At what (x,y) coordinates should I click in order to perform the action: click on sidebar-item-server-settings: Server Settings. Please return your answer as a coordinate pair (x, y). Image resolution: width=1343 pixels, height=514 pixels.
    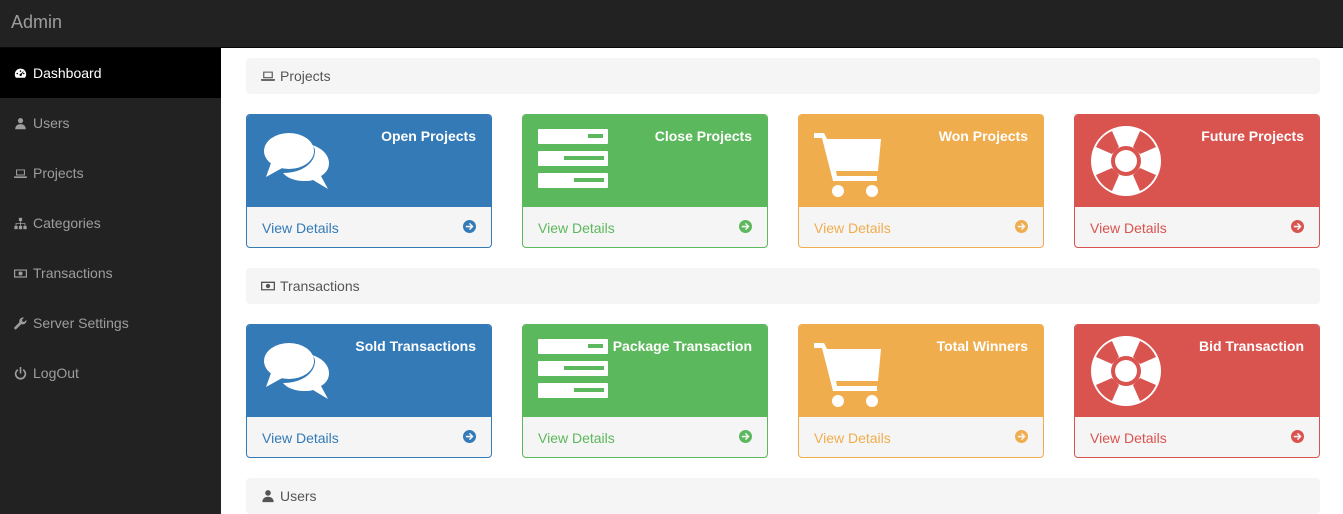
    Looking at the image, I should click on (110, 323).